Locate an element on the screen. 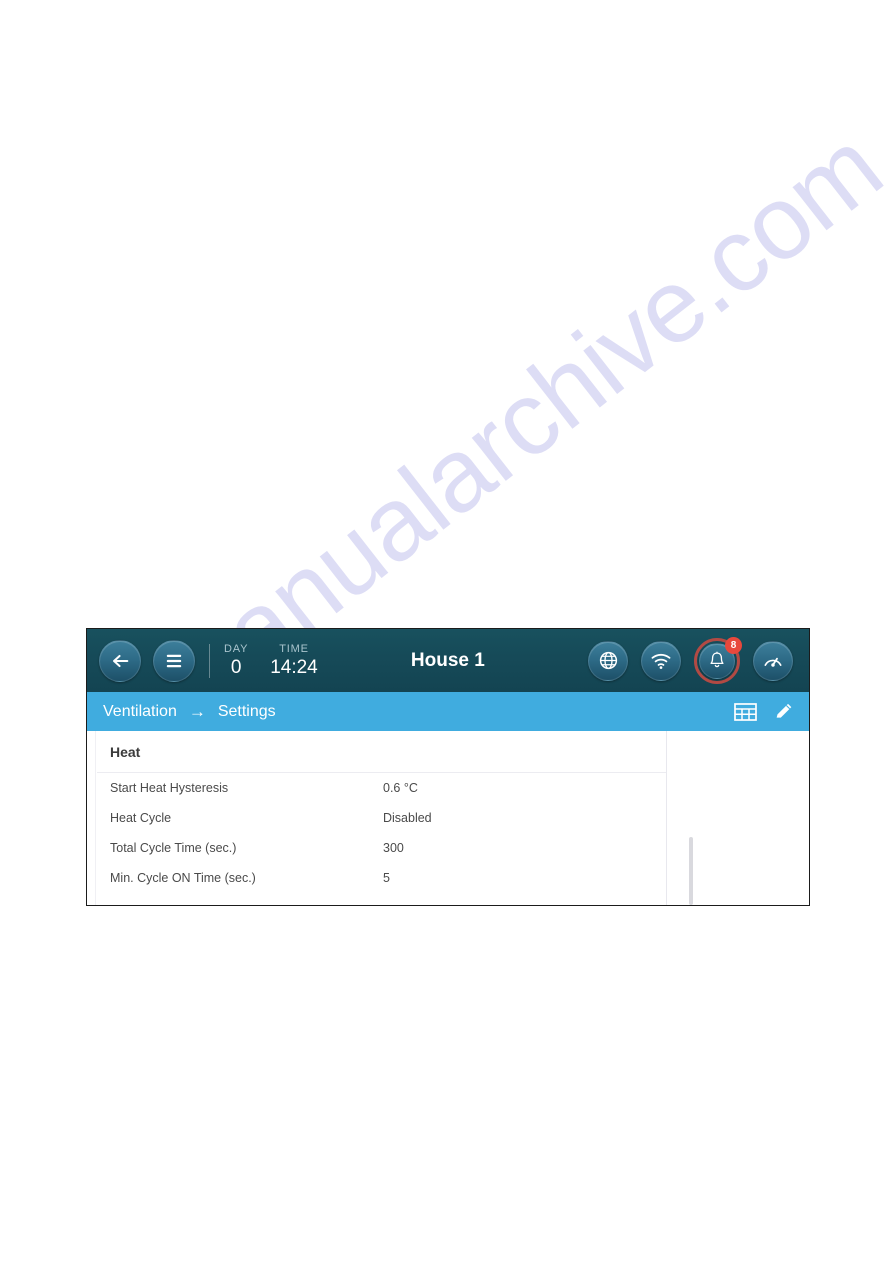 The image size is (893, 1263). back-button is located at coordinates (120, 660).